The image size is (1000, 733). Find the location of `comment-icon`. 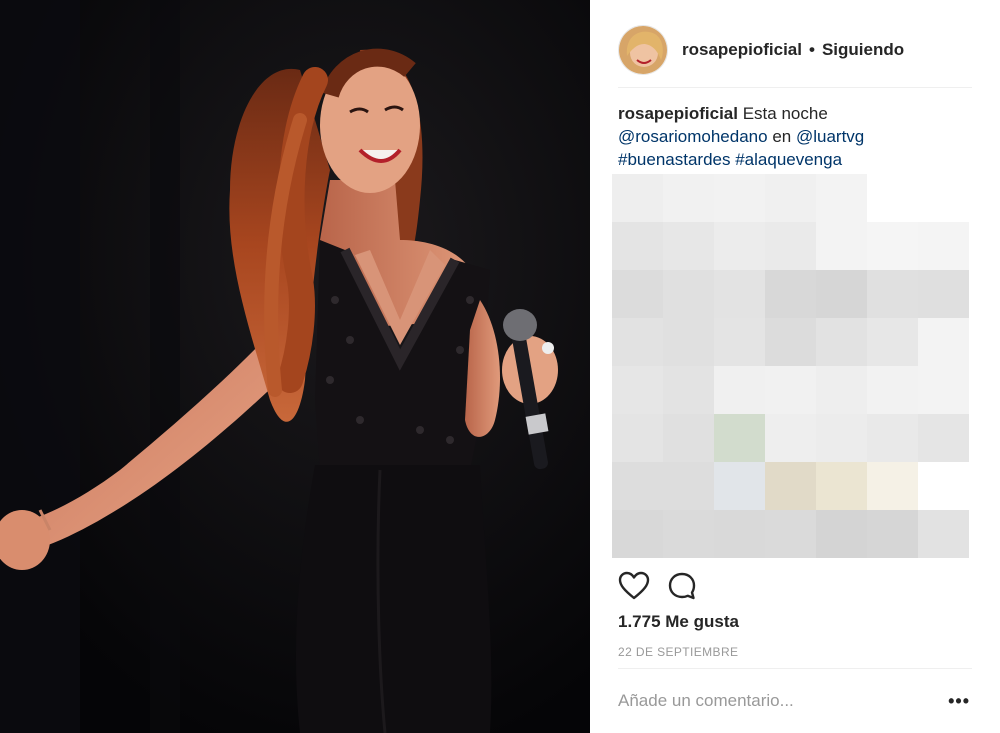

comment-icon is located at coordinates (682, 586).